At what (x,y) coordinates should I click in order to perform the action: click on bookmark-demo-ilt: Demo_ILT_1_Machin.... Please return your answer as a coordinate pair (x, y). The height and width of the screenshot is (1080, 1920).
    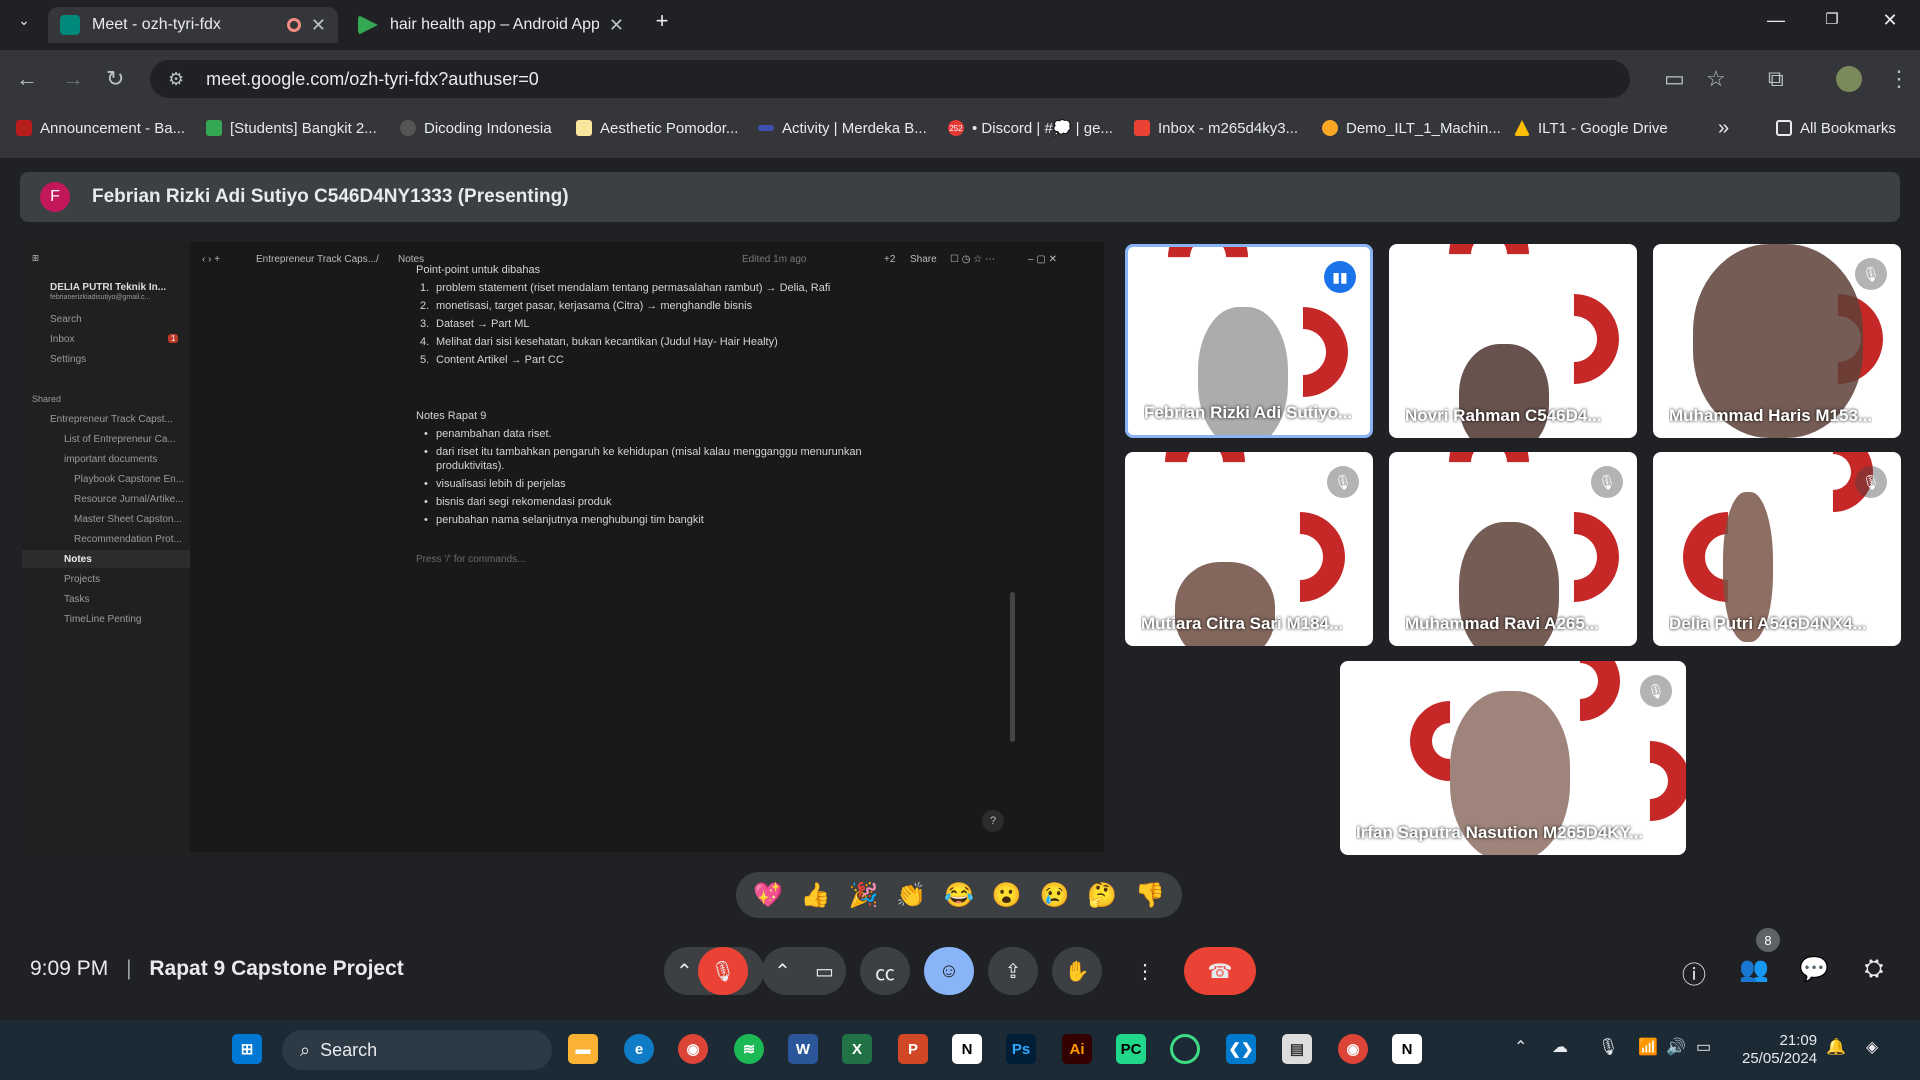
    Looking at the image, I should click on (1411, 128).